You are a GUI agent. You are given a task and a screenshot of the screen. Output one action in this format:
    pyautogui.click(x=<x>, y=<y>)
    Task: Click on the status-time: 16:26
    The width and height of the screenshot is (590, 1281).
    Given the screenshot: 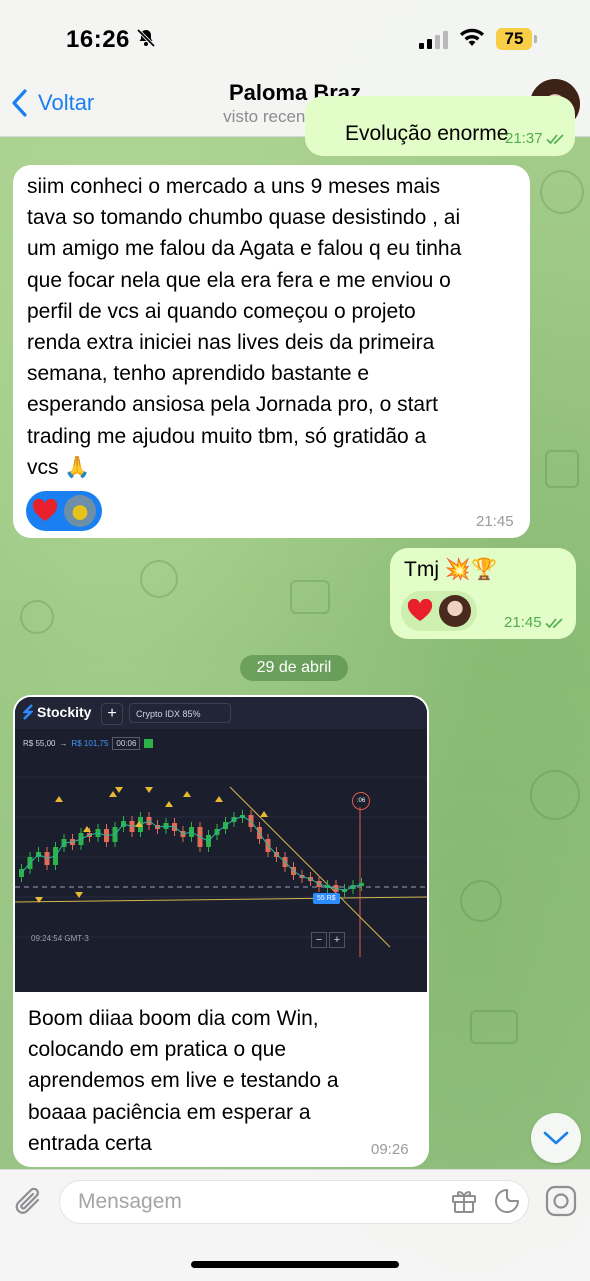 What is the action you would take?
    pyautogui.click(x=98, y=39)
    